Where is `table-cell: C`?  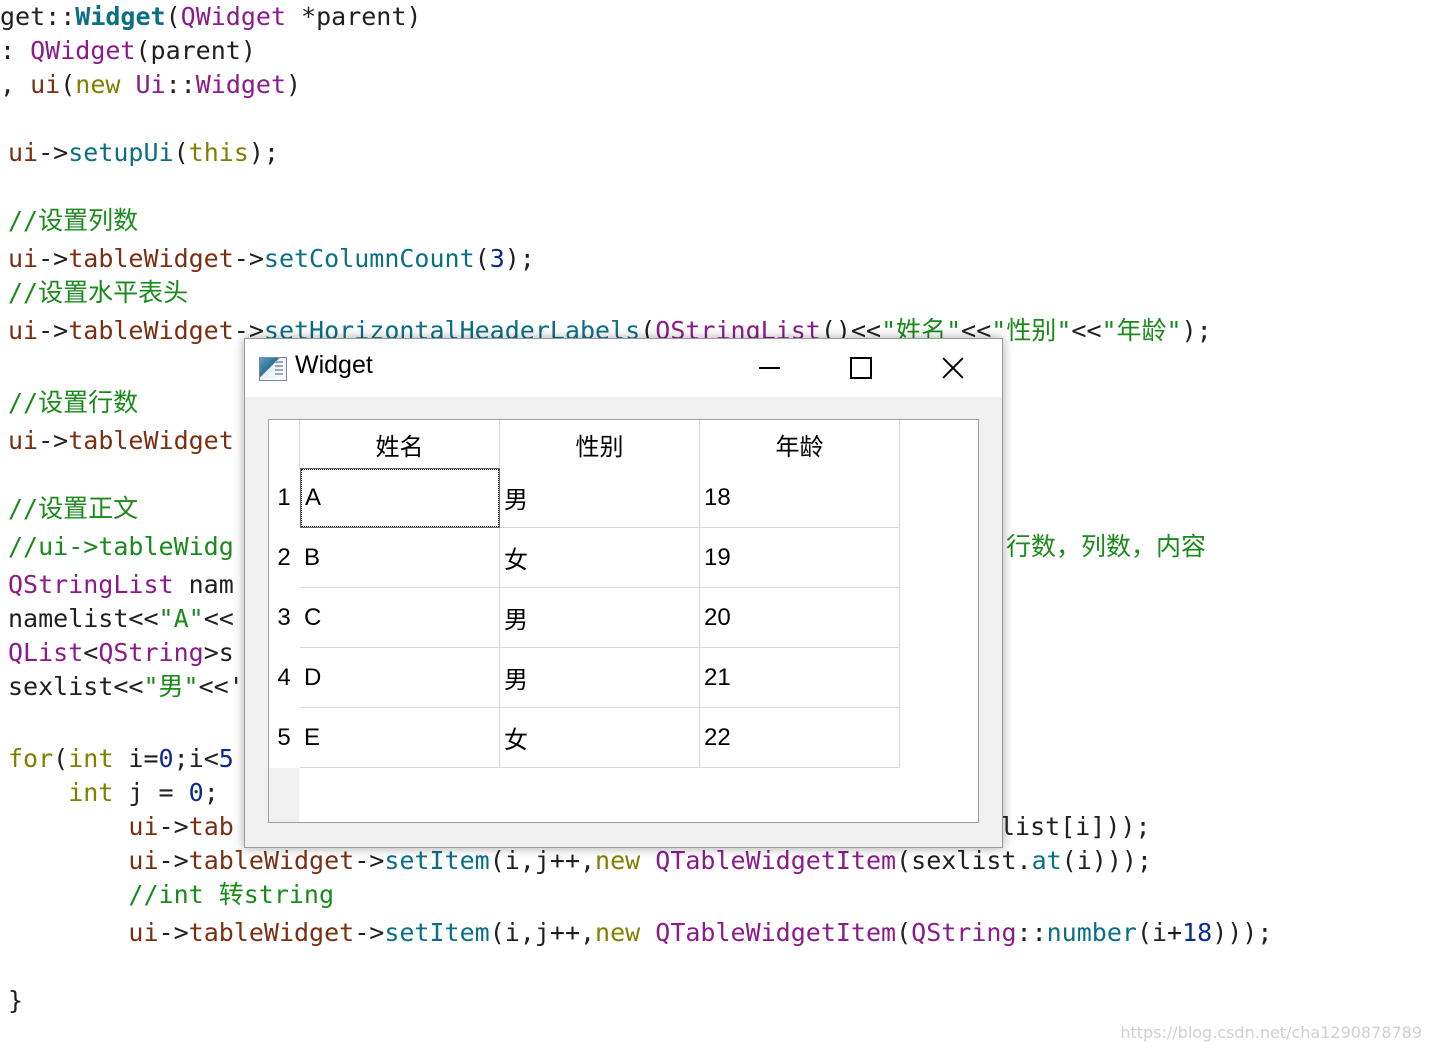 table-cell: C is located at coordinates (400, 618).